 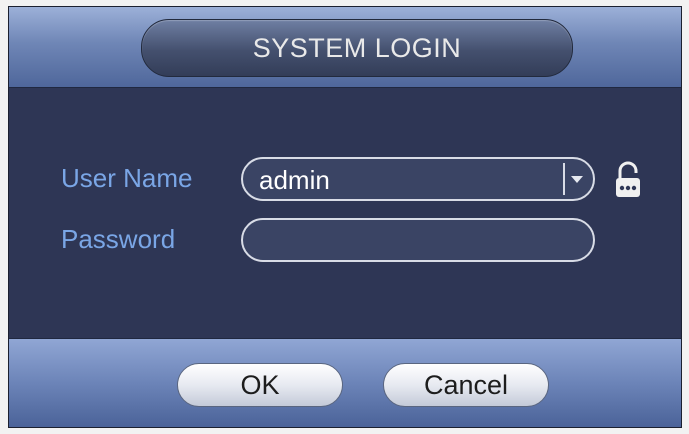 What do you see at coordinates (260, 385) in the screenshot?
I see `ok-button: OK` at bounding box center [260, 385].